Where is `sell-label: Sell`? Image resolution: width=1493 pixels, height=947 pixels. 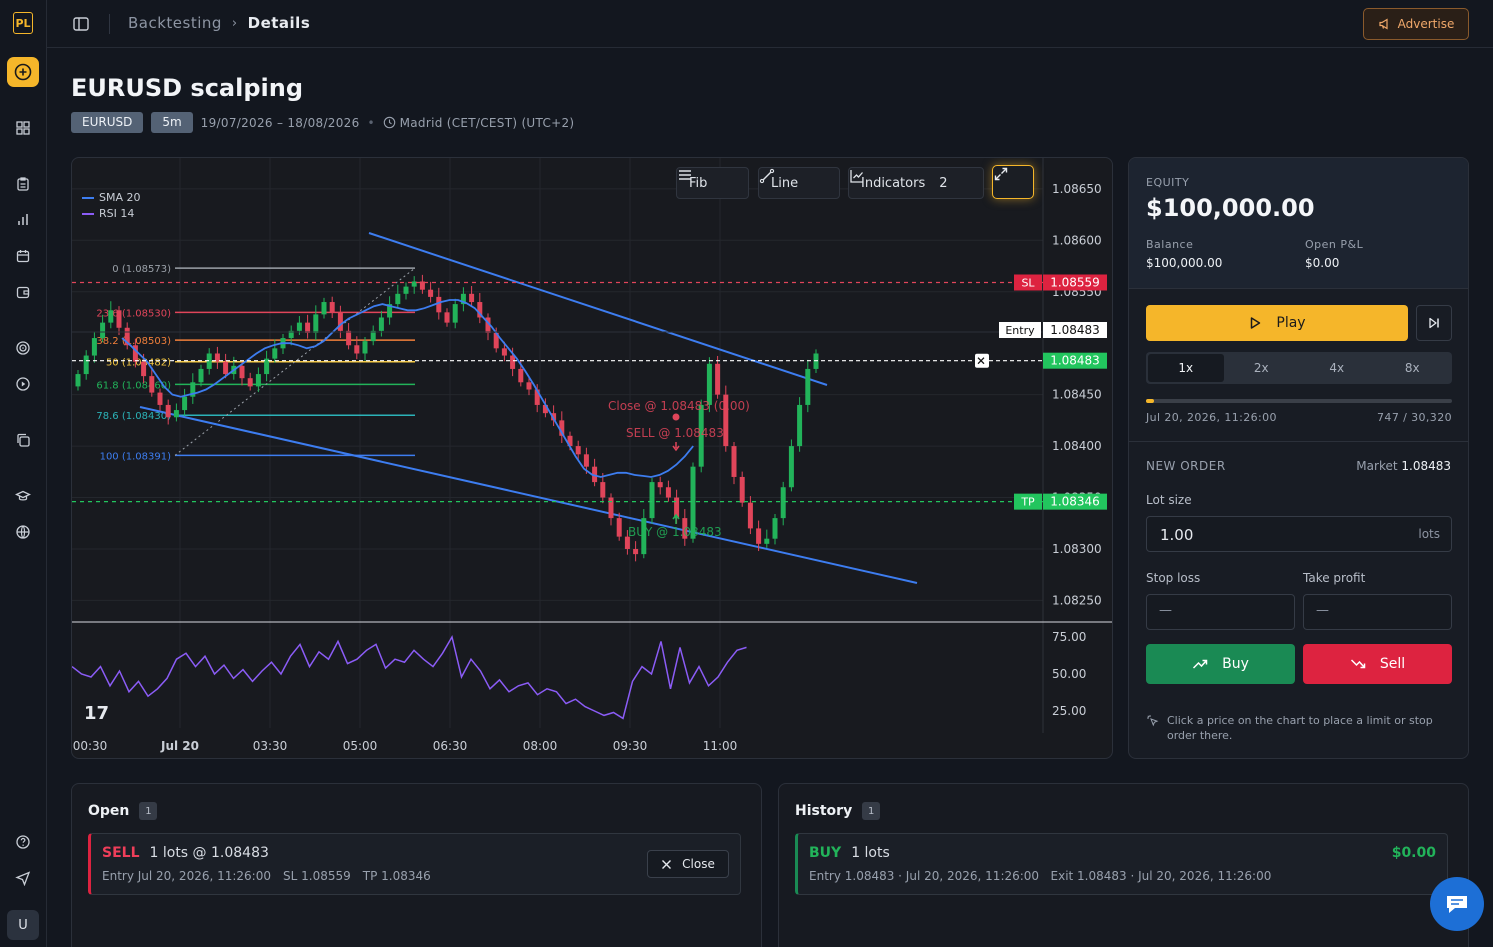
sell-label: Sell is located at coordinates (1392, 664).